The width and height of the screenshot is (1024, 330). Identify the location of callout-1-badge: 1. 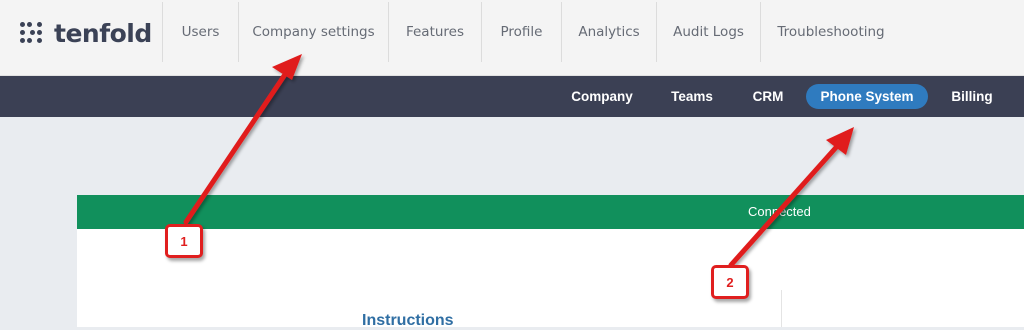
(184, 241).